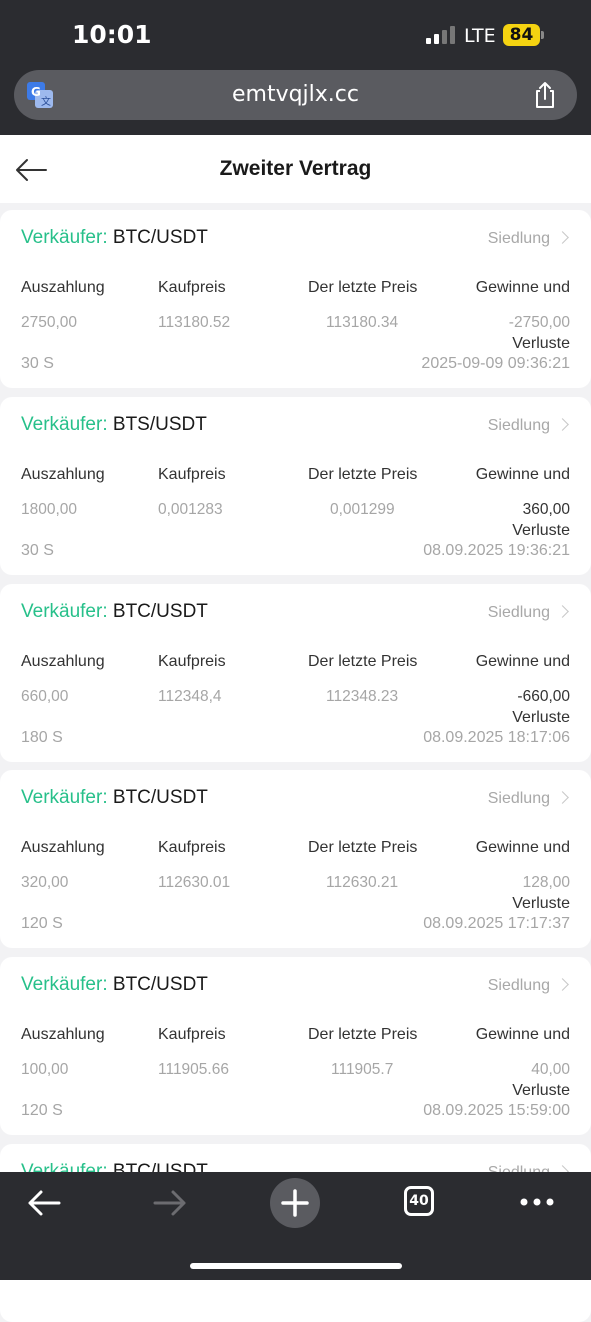  What do you see at coordinates (112, 34) in the screenshot?
I see `status-time: 10:01` at bounding box center [112, 34].